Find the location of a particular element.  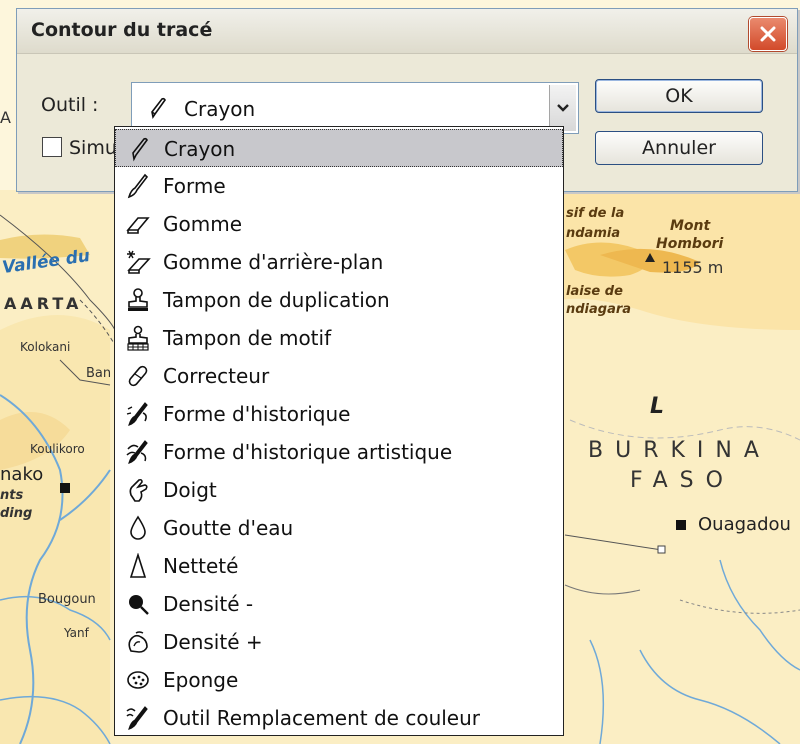

tool-option-remplacement-couleur: Outil Remplacement de couleur is located at coordinates (339, 718).